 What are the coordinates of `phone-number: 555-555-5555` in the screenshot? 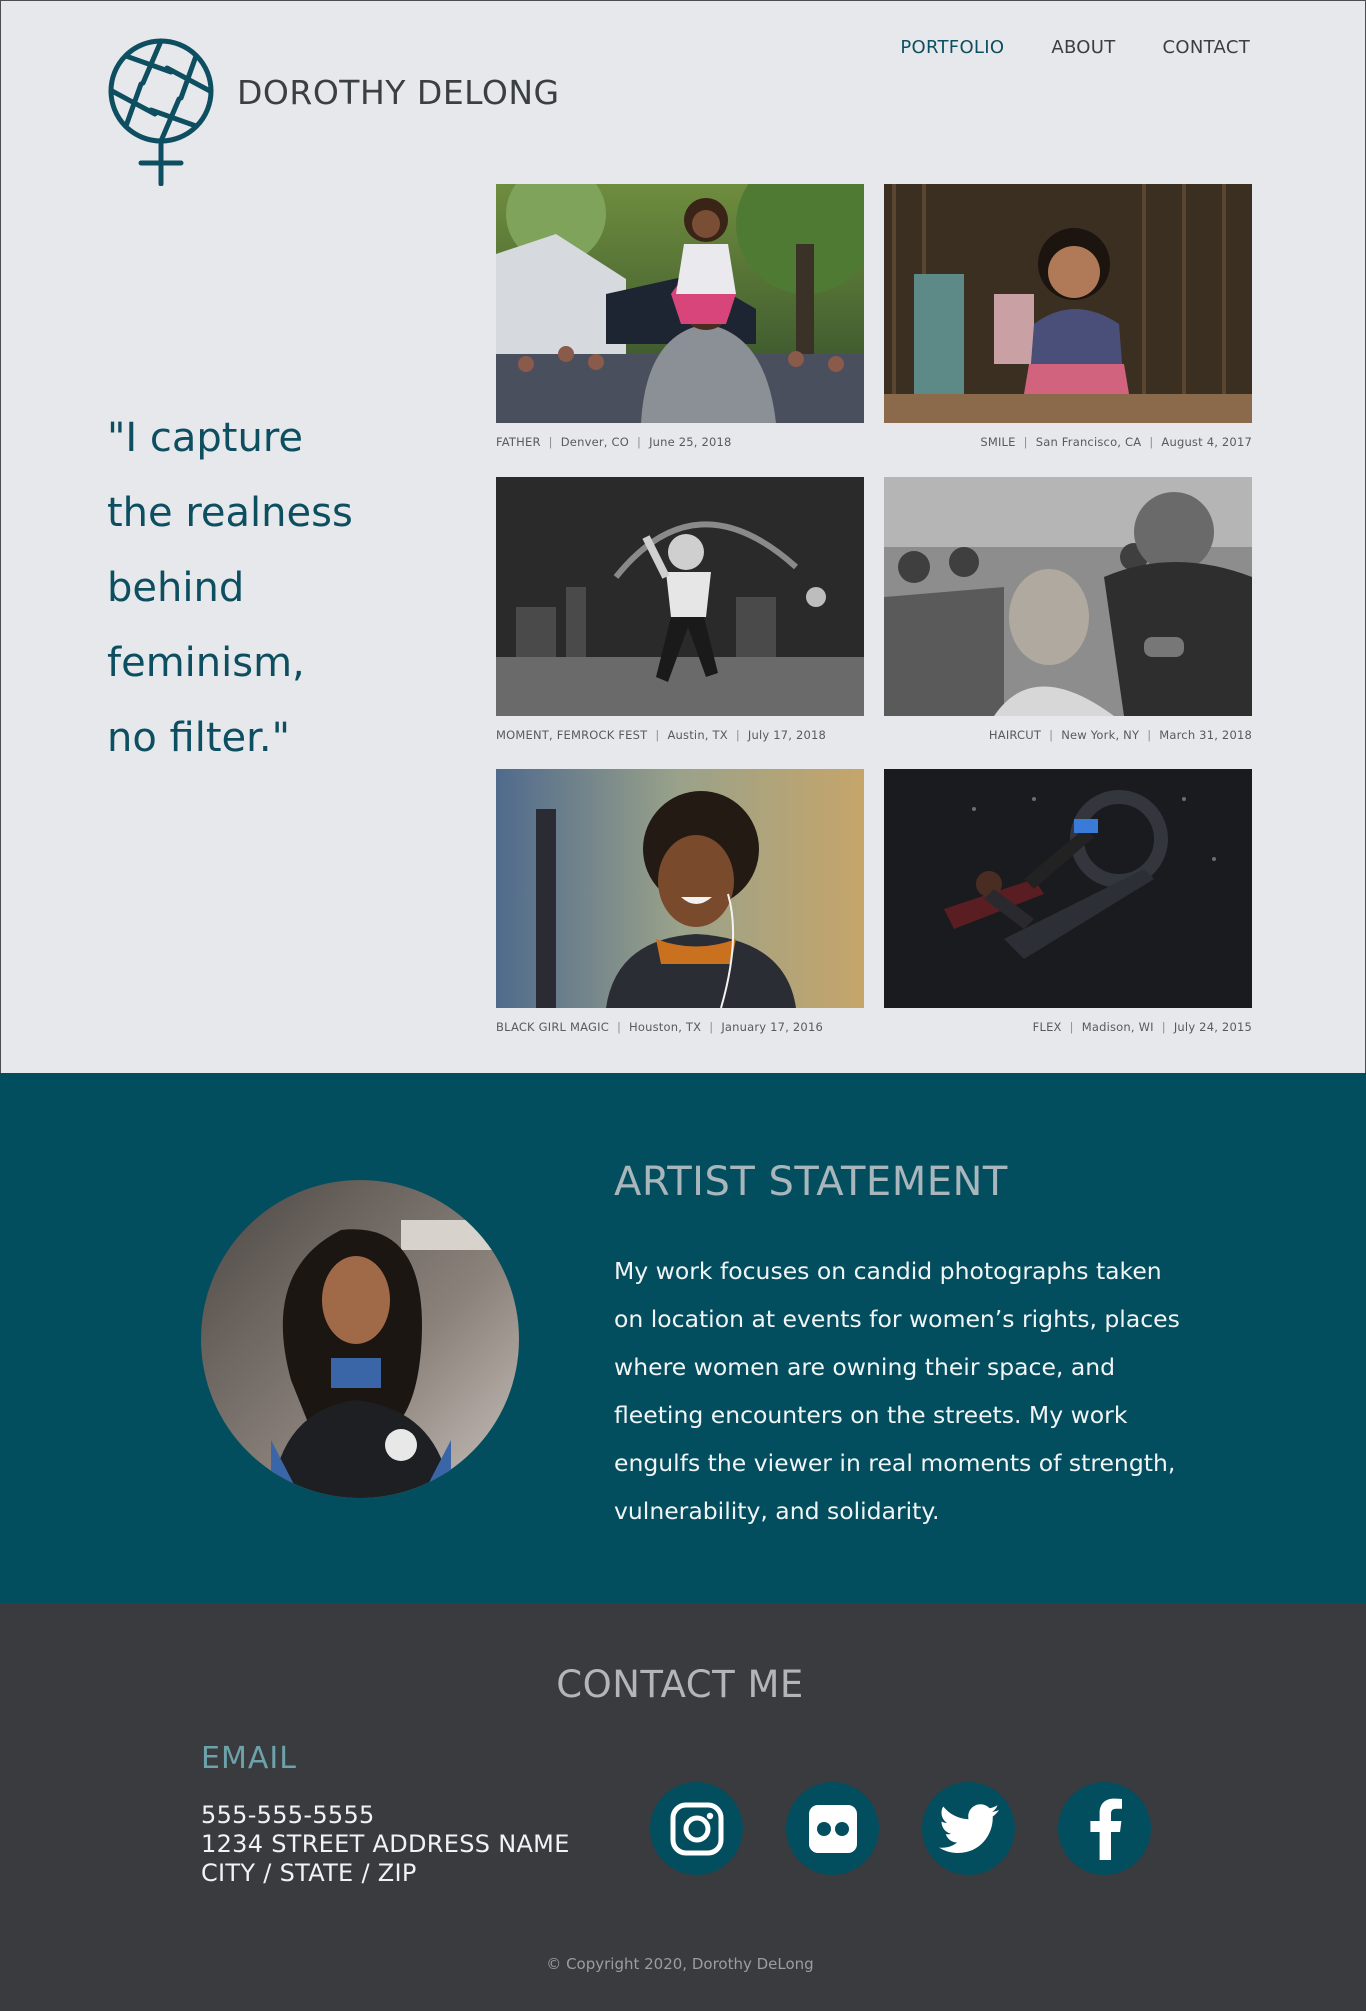 It's located at (385, 1815).